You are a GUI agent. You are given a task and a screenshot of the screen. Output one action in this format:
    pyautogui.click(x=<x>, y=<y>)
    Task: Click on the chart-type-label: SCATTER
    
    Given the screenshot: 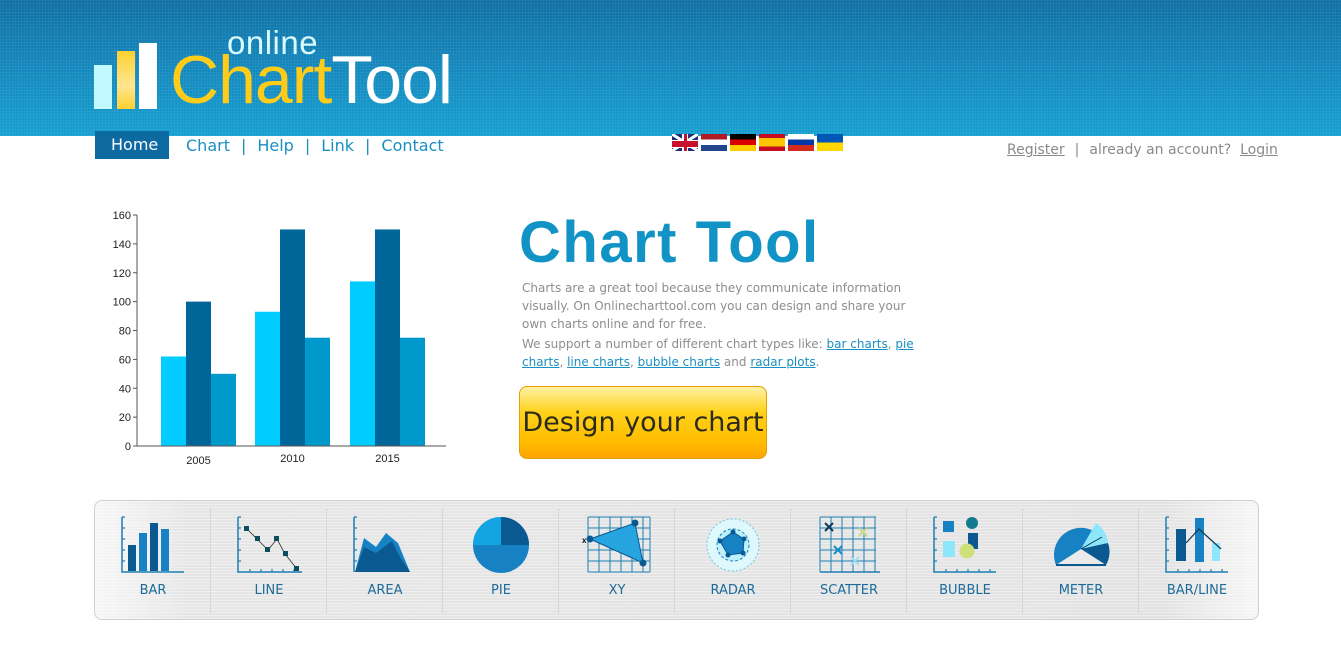 What is the action you would take?
    pyautogui.click(x=849, y=590)
    